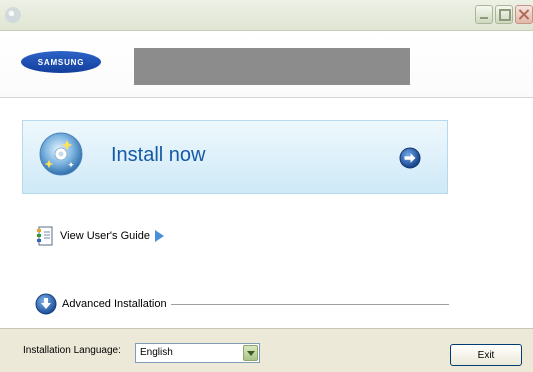 The height and width of the screenshot is (372, 533). Describe the element at coordinates (524, 14) in the screenshot. I see `close-button` at that location.